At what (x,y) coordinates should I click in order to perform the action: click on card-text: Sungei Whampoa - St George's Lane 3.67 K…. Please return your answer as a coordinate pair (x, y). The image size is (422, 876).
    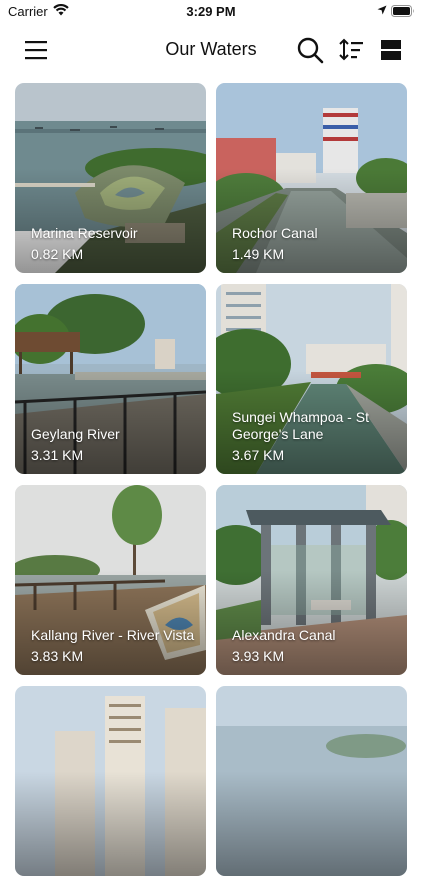
    Looking at the image, I should click on (314, 436).